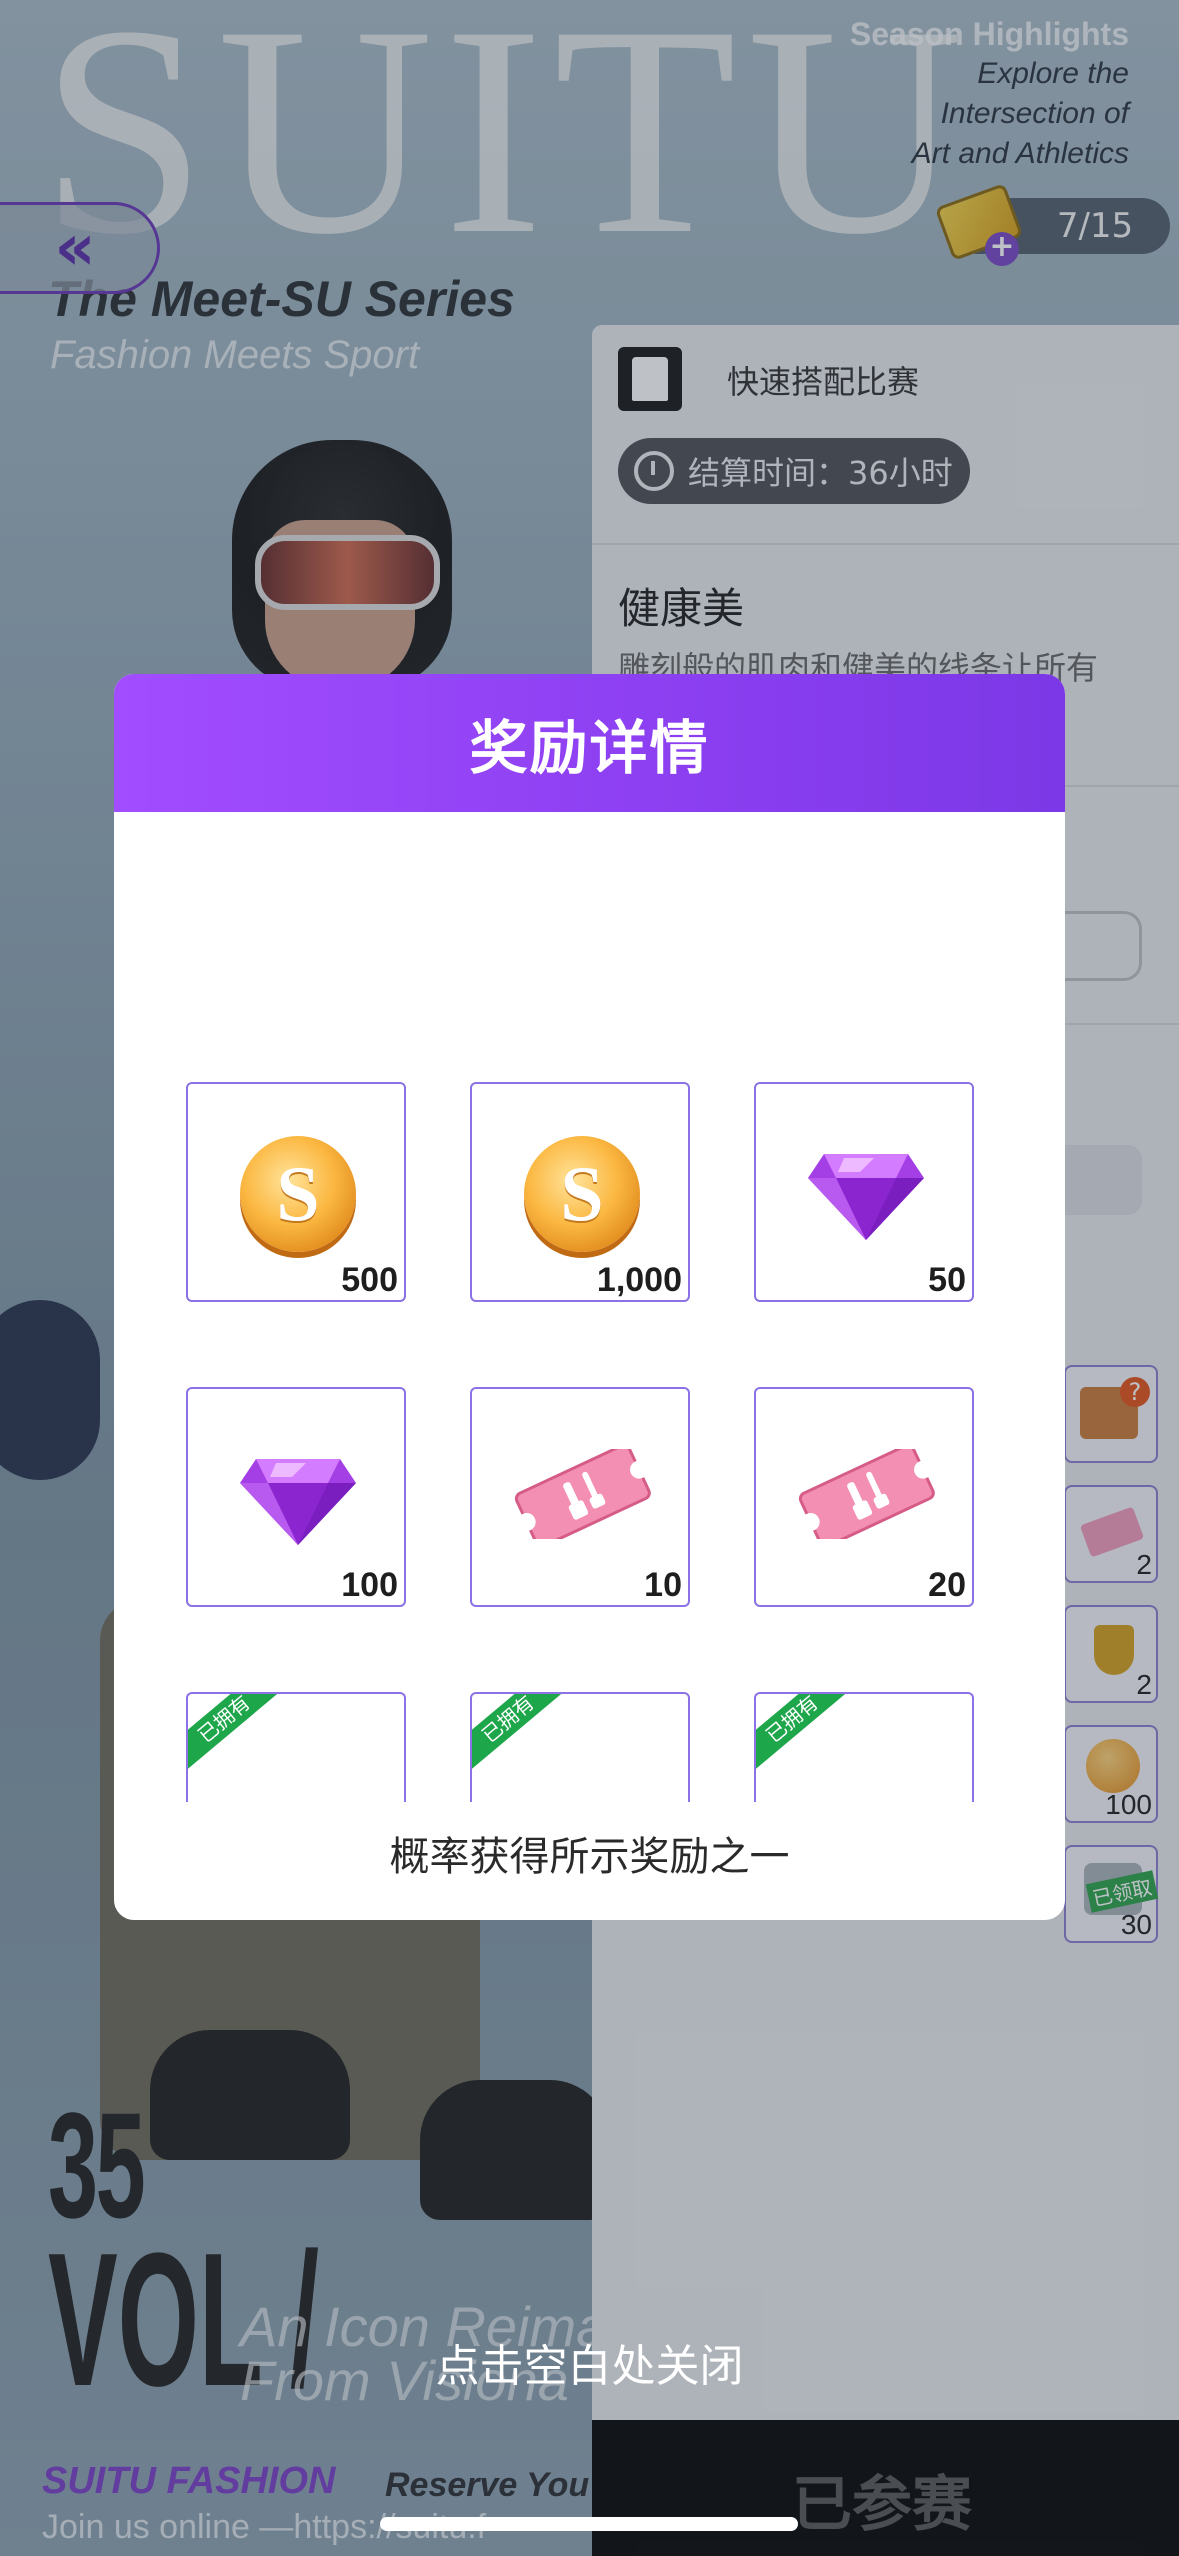  I want to click on modal-header: 奖励详情, so click(589, 743).